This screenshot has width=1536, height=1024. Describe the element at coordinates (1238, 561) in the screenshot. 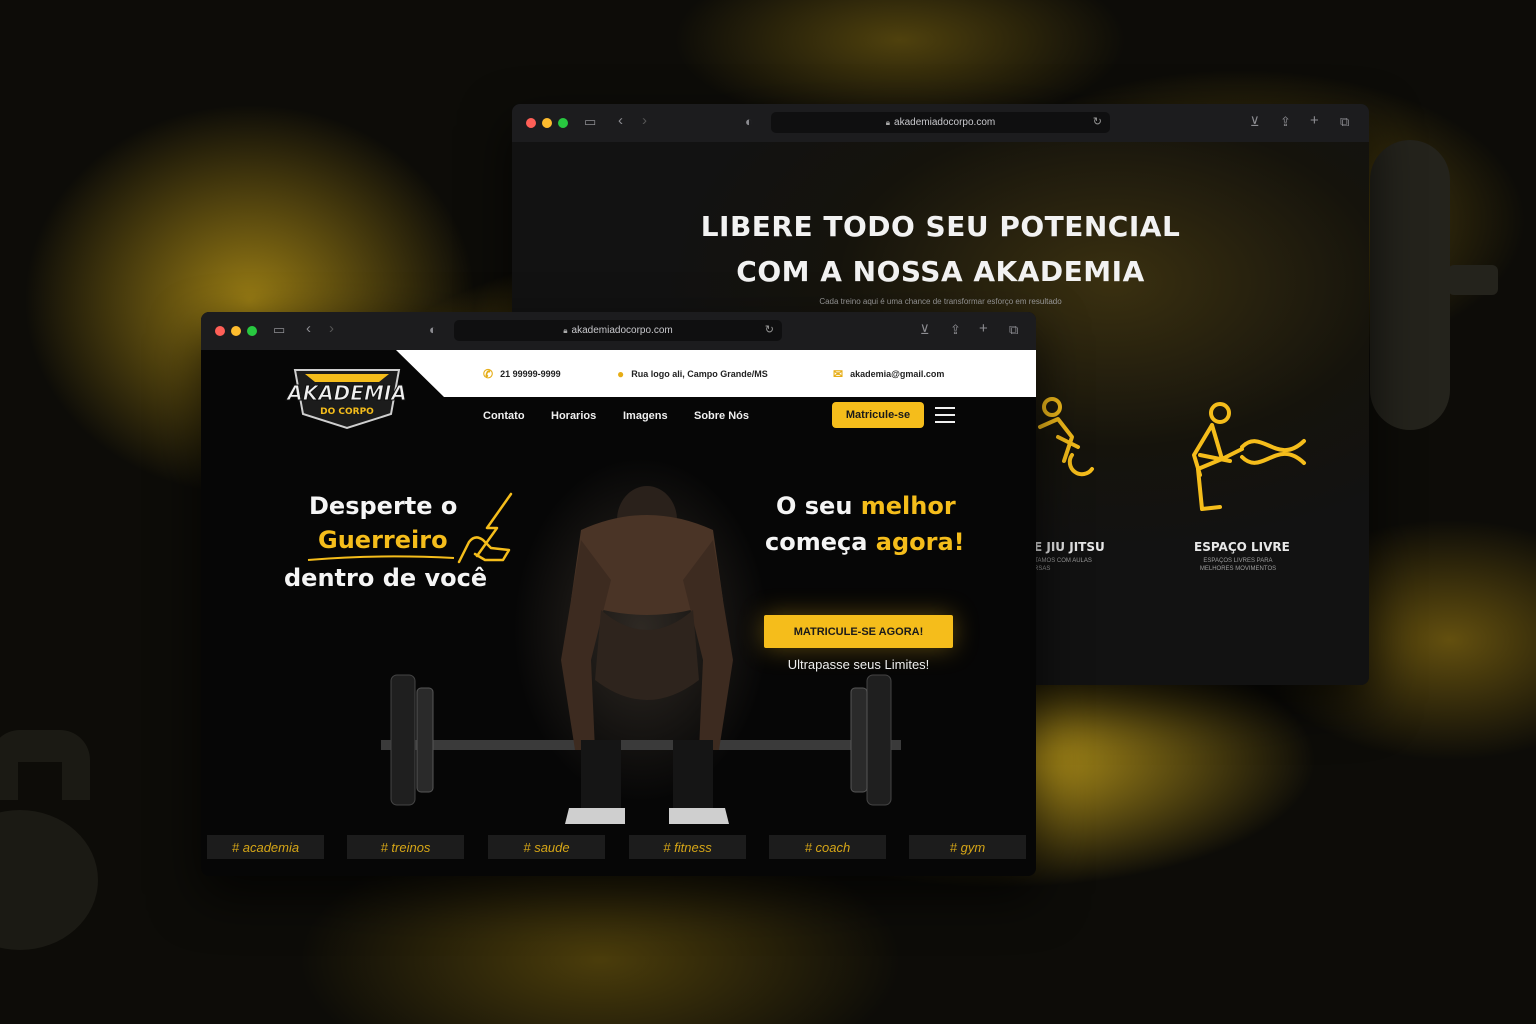

I see `feature-desc-line: ESPAÇOS LIVRES PARA` at that location.